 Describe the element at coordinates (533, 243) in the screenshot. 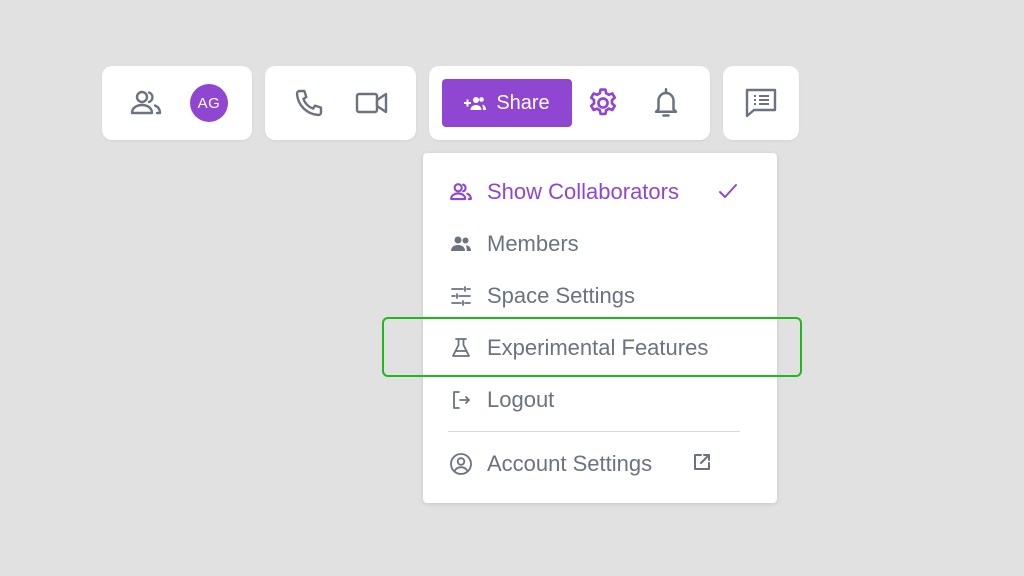

I see `menu-item-label: Members` at that location.